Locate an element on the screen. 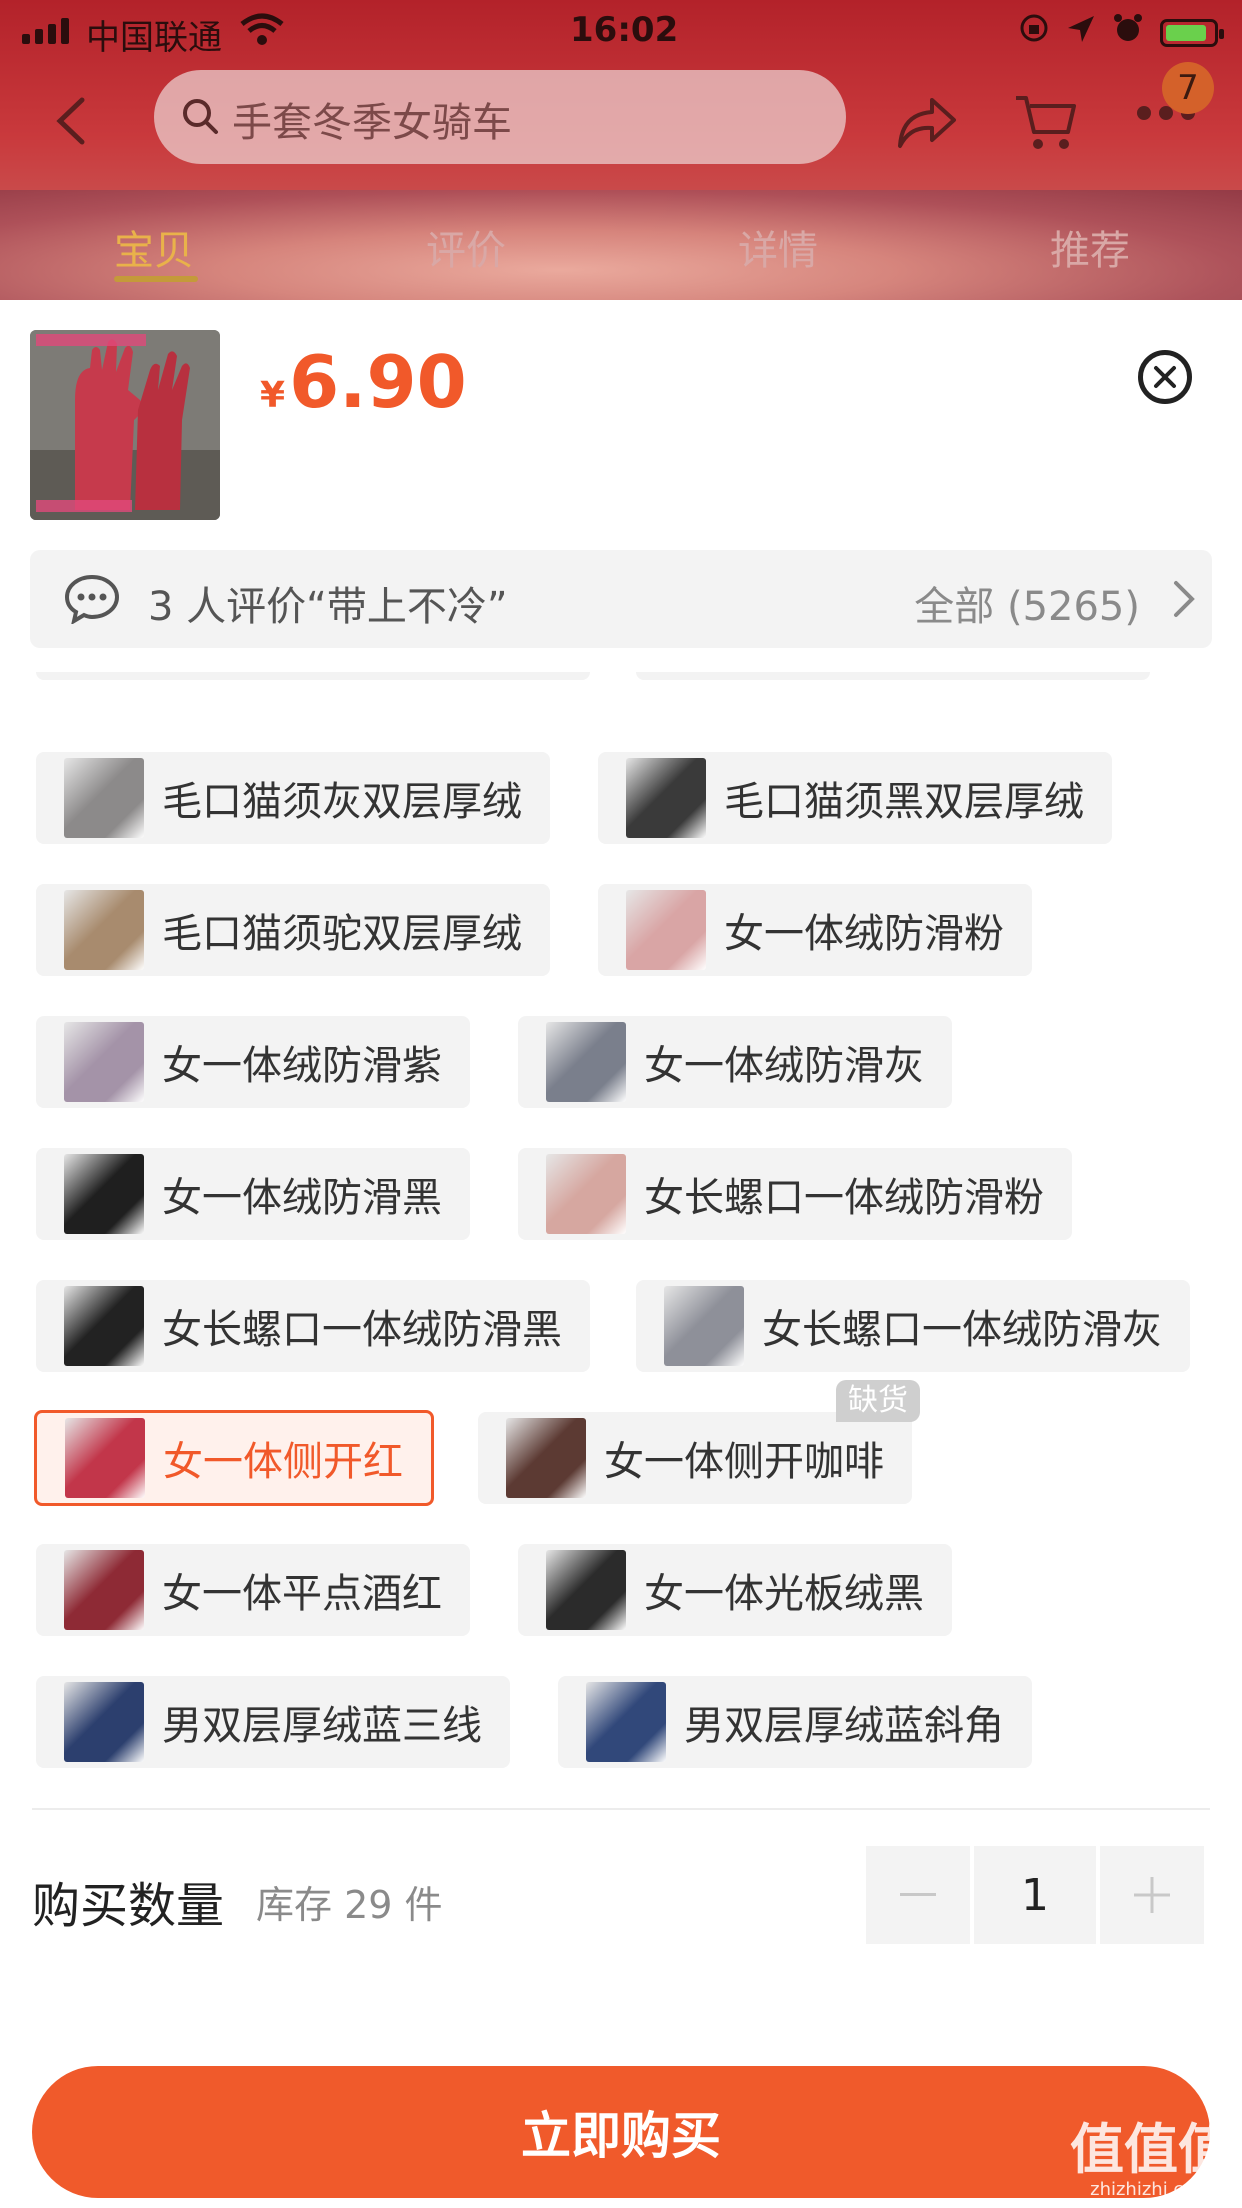  location-icon is located at coordinates (1081, 33).